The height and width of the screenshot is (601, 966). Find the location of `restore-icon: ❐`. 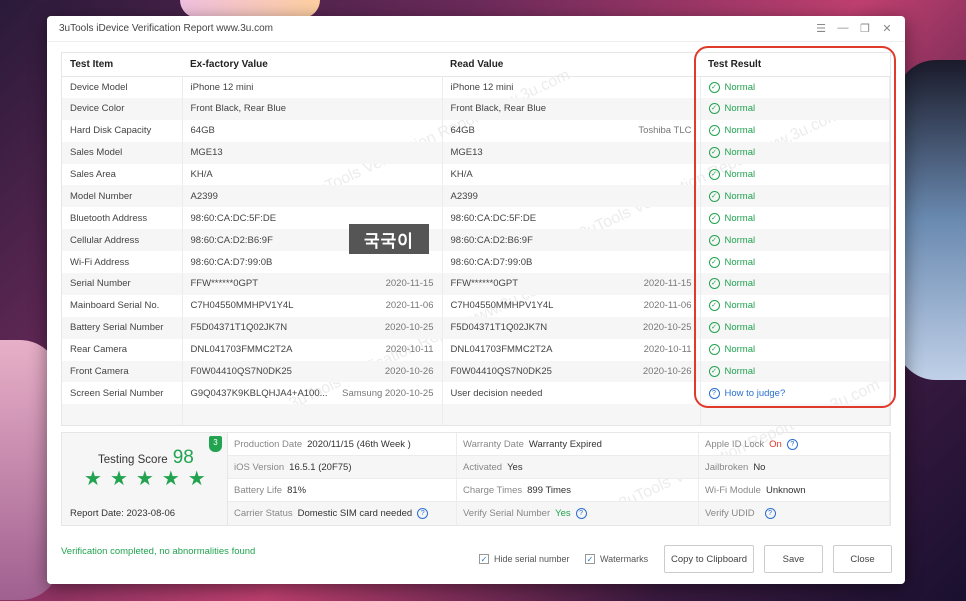

restore-icon: ❐ is located at coordinates (865, 28).